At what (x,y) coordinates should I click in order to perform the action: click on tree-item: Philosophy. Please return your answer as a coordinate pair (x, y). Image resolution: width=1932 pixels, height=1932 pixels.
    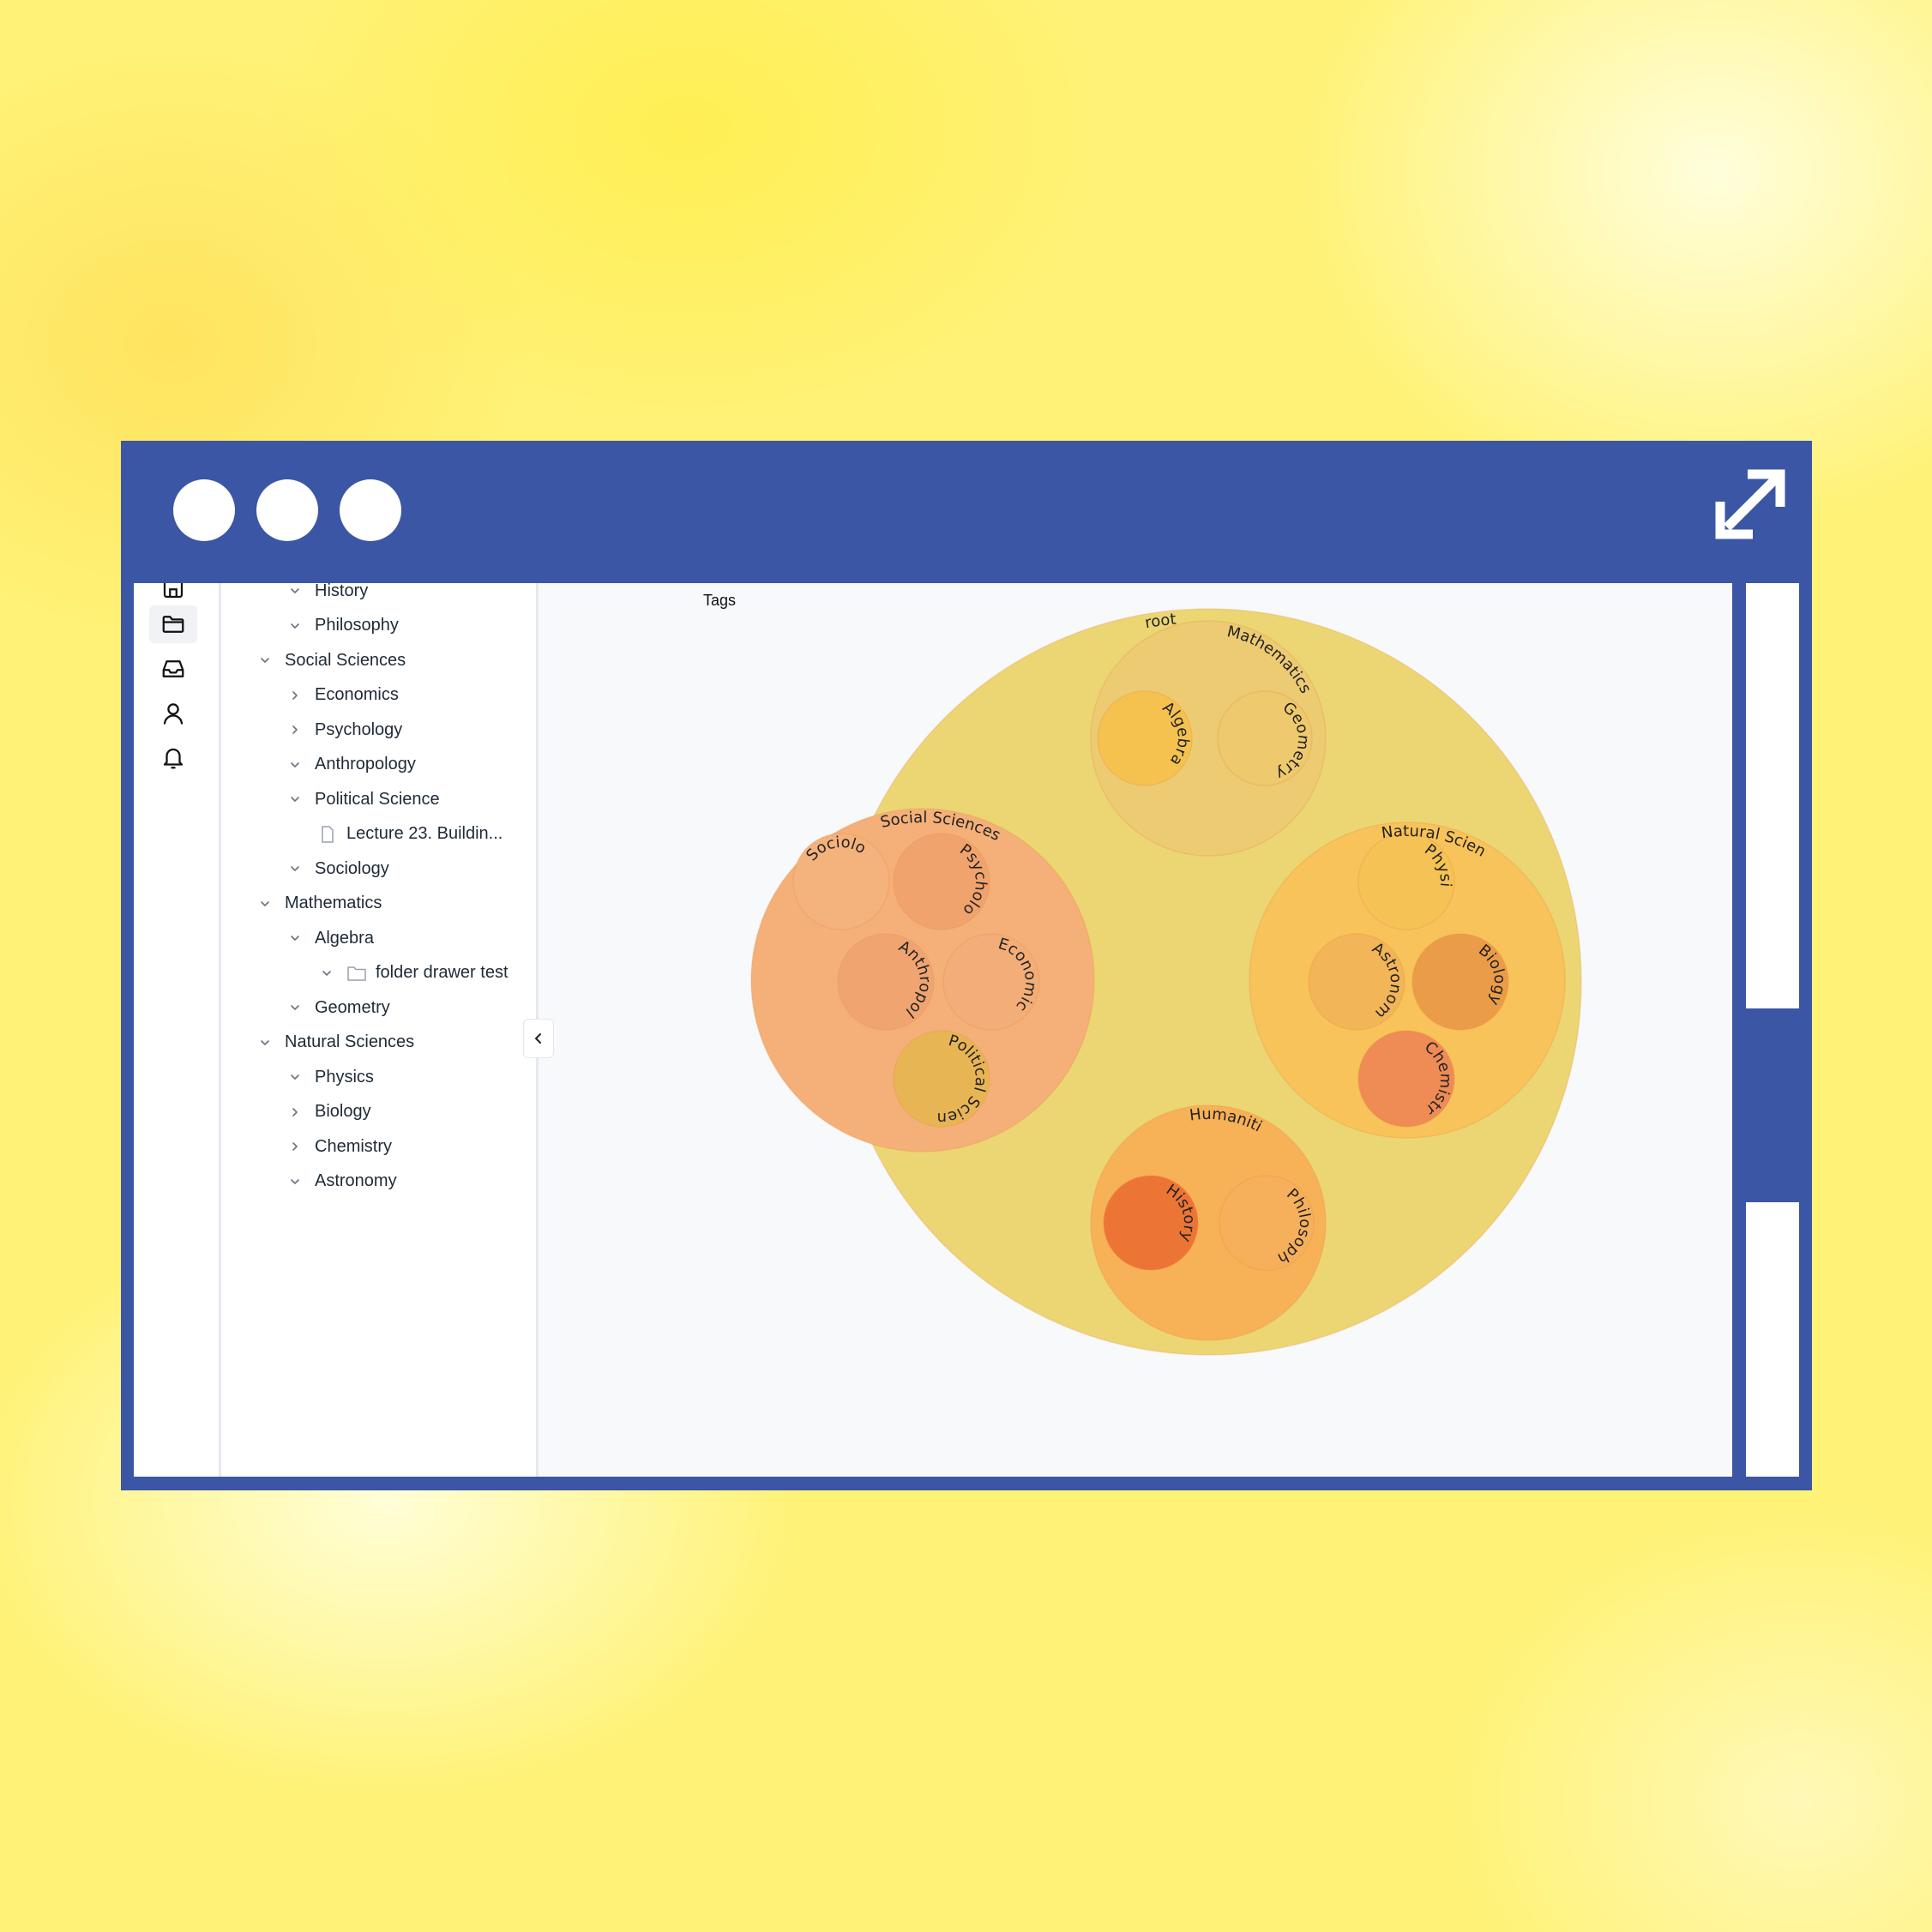
    Looking at the image, I should click on (342, 626).